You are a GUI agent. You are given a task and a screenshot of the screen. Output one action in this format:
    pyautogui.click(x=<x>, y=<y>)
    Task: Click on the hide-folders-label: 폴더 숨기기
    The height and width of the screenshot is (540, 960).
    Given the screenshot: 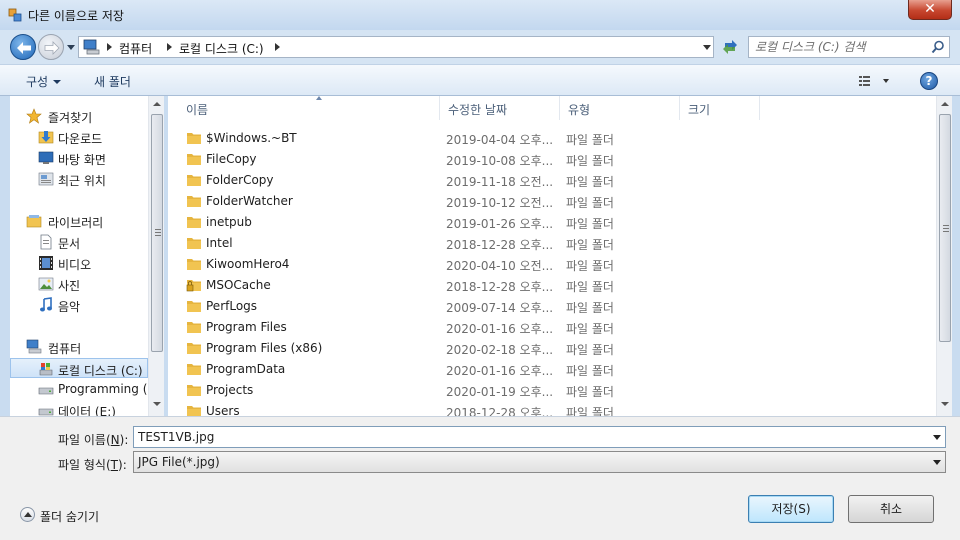 What is the action you would take?
    pyautogui.click(x=70, y=517)
    